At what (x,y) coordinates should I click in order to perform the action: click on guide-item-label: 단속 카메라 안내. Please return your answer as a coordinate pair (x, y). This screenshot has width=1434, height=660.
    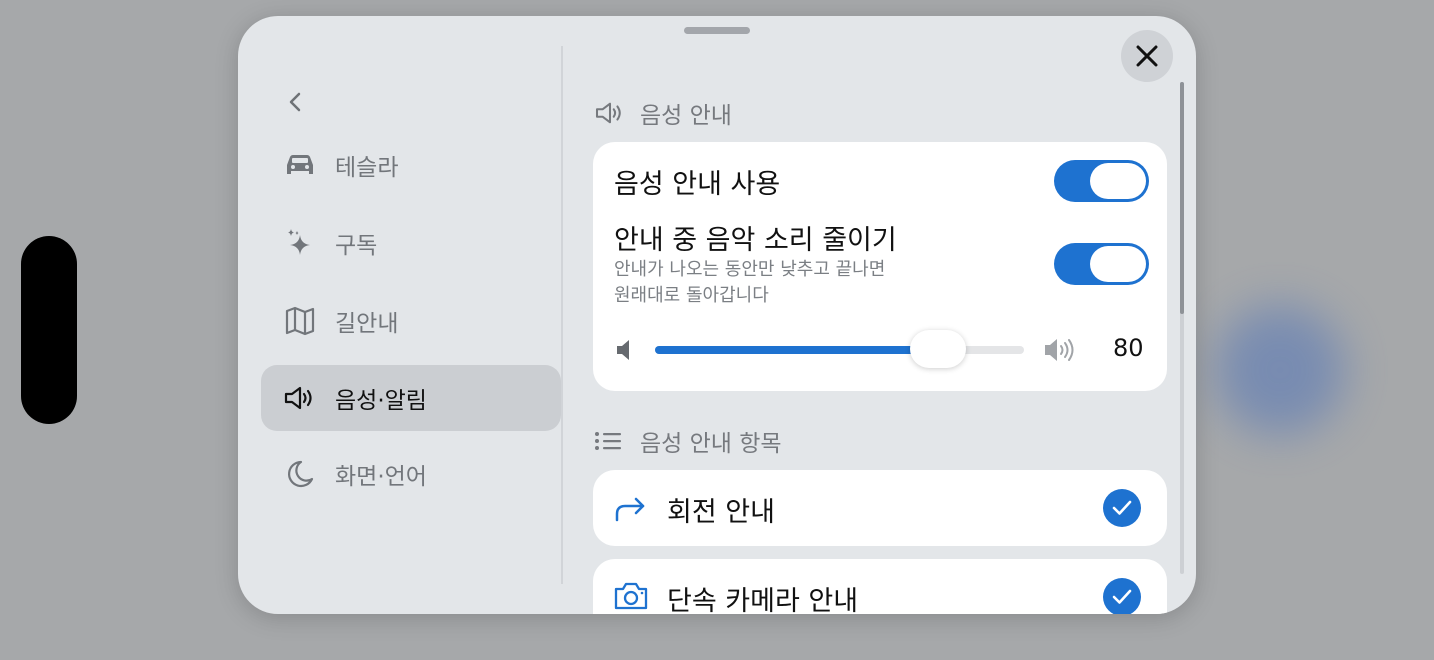
    Looking at the image, I should click on (763, 600).